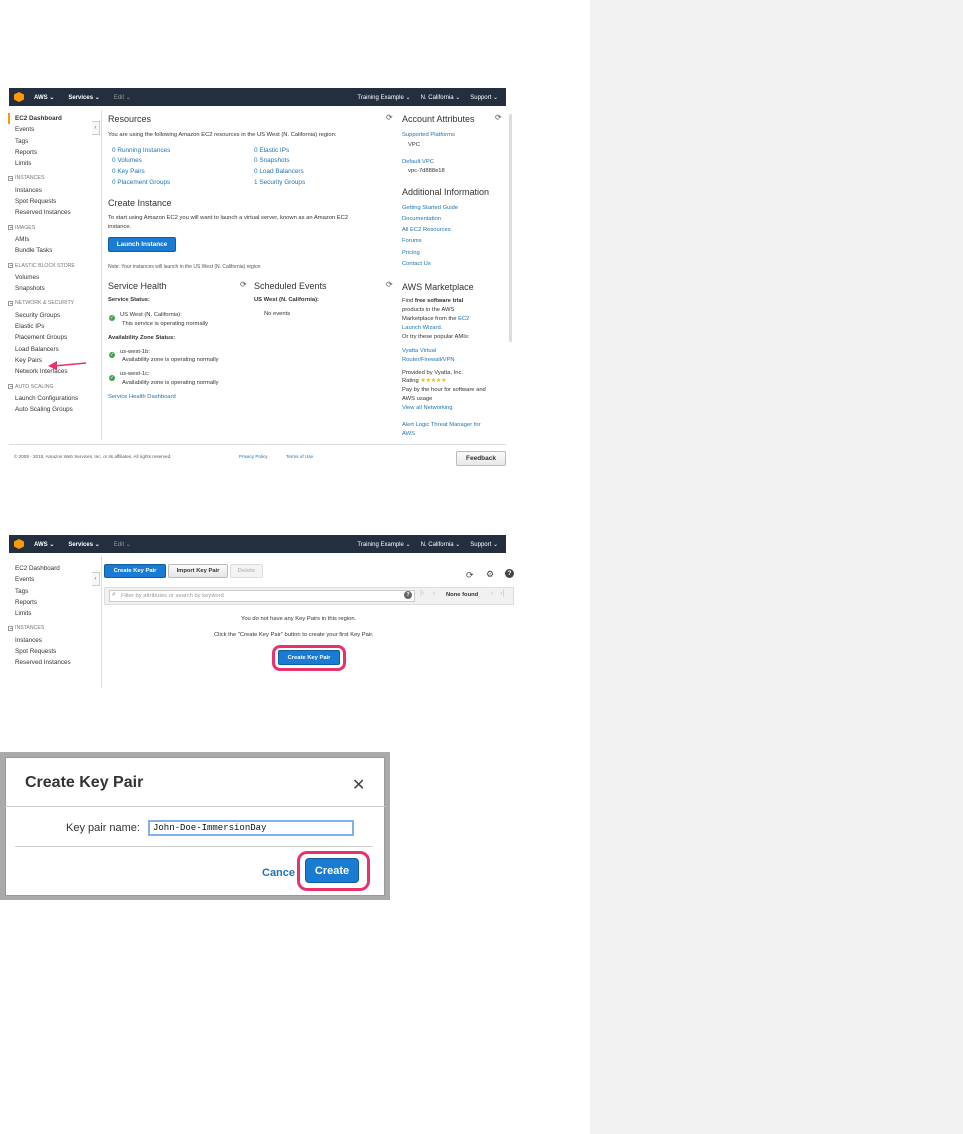  Describe the element at coordinates (422, 328) in the screenshot. I see `launch-wizard-link: Launch Wizard.` at that location.